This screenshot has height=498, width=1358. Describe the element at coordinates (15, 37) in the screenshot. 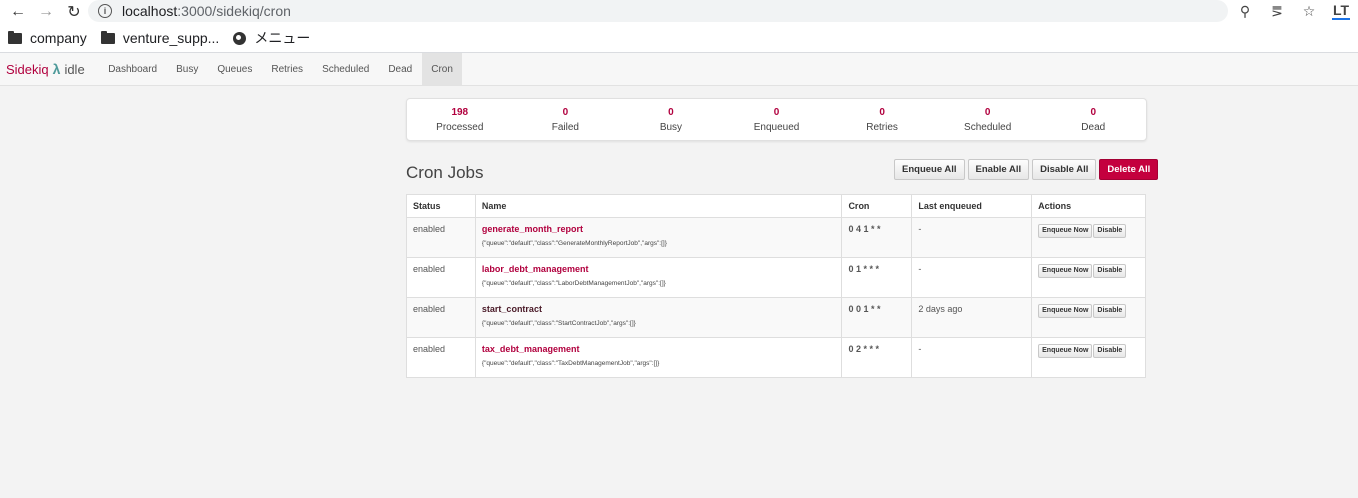

I see `folder-icon` at that location.